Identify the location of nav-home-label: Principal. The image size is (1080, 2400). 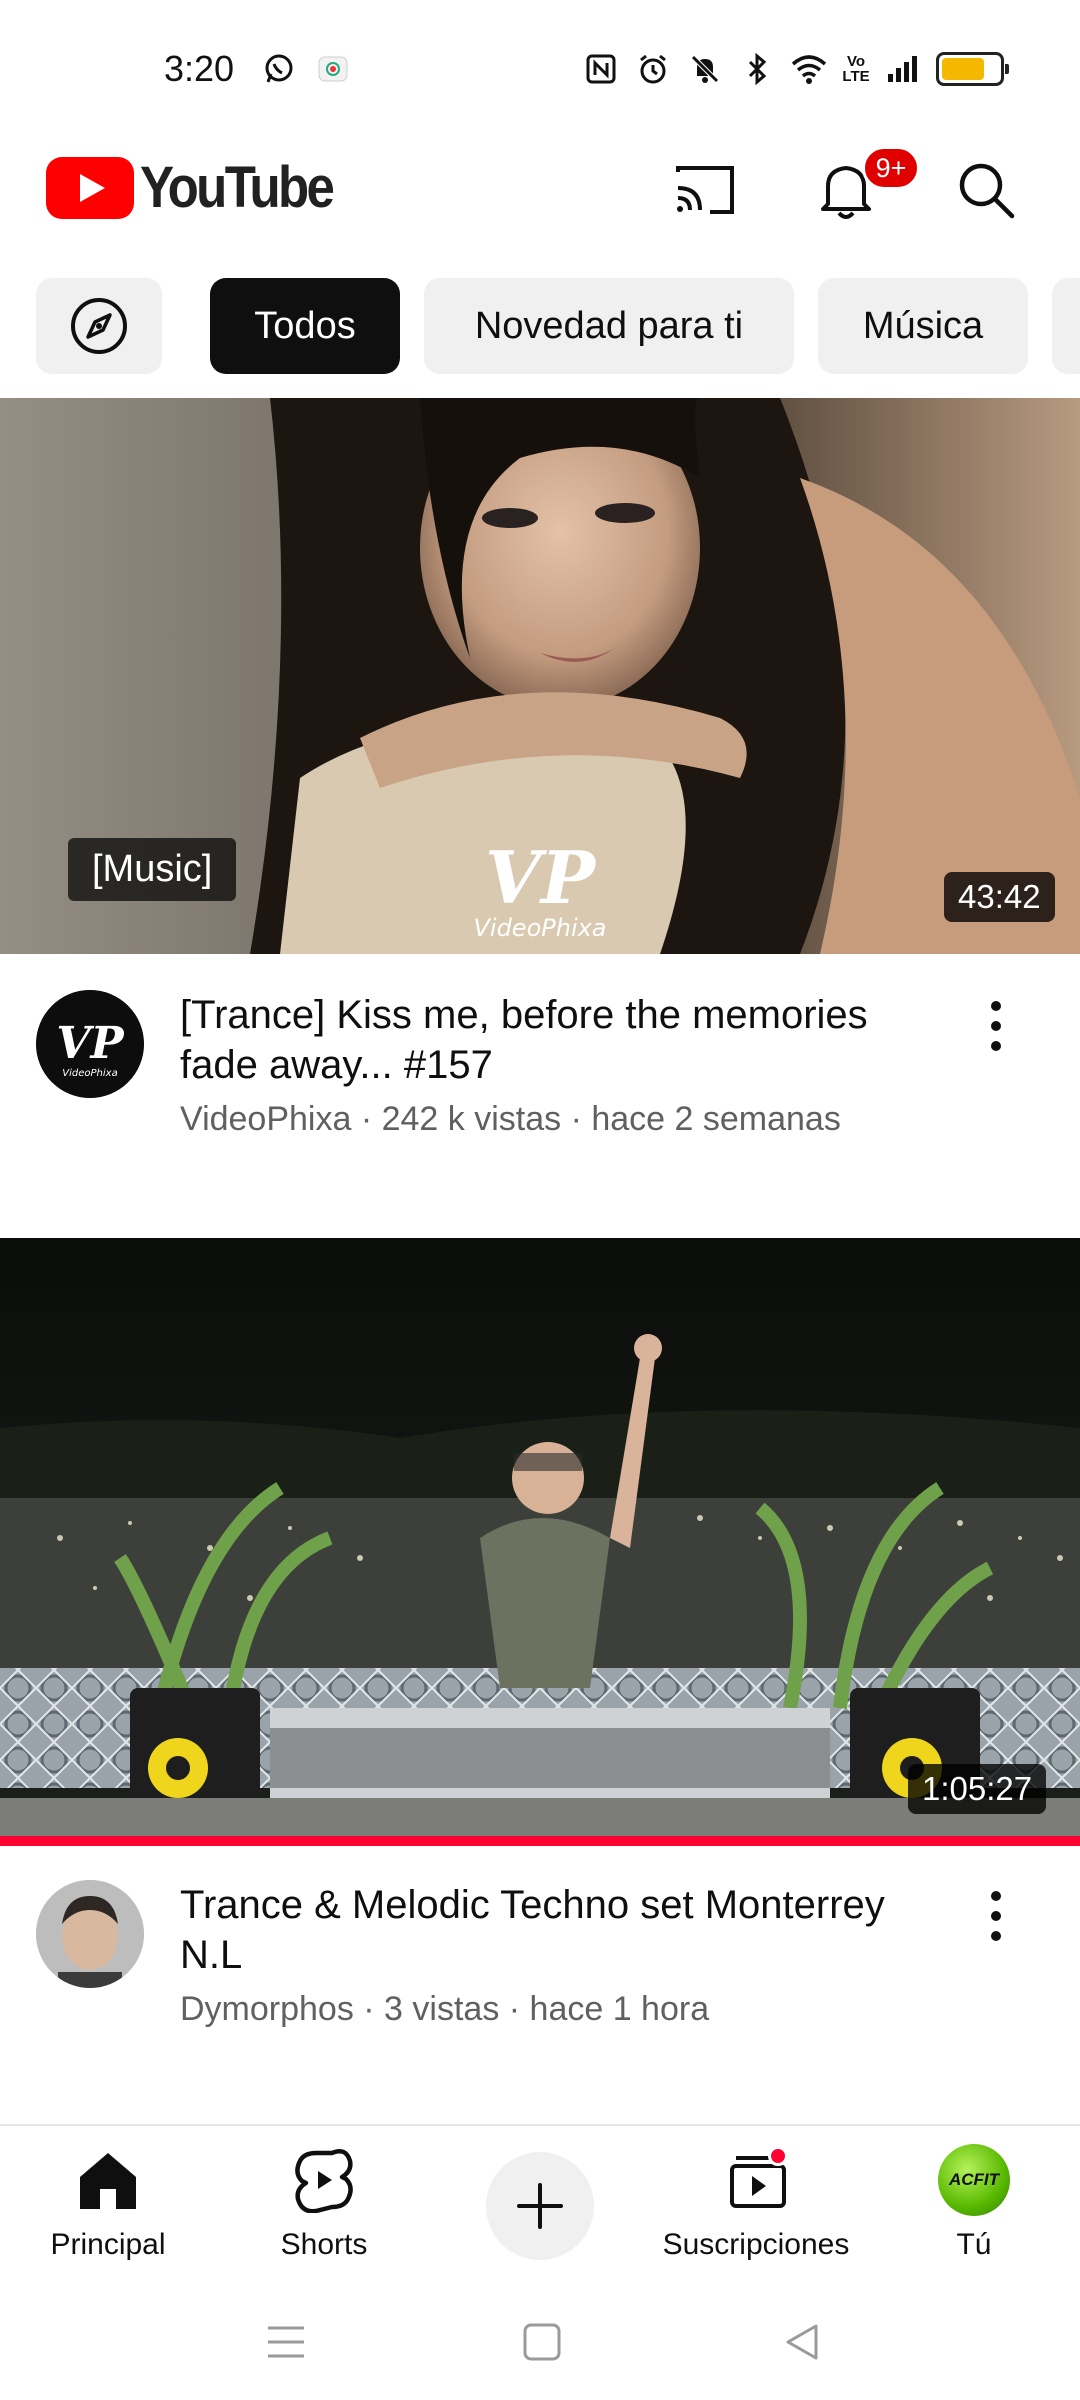
(108, 2244).